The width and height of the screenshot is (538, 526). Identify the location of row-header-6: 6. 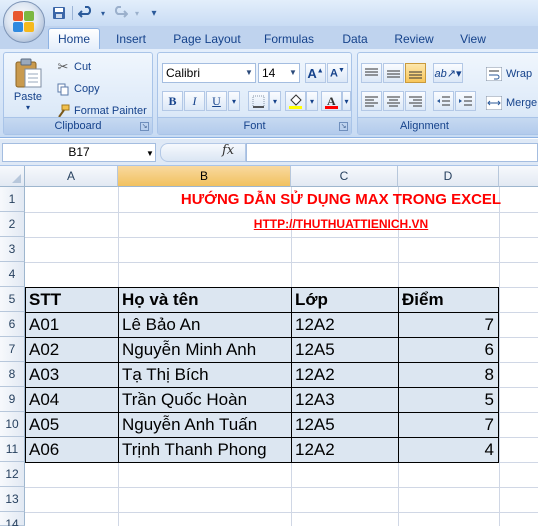
(12, 324).